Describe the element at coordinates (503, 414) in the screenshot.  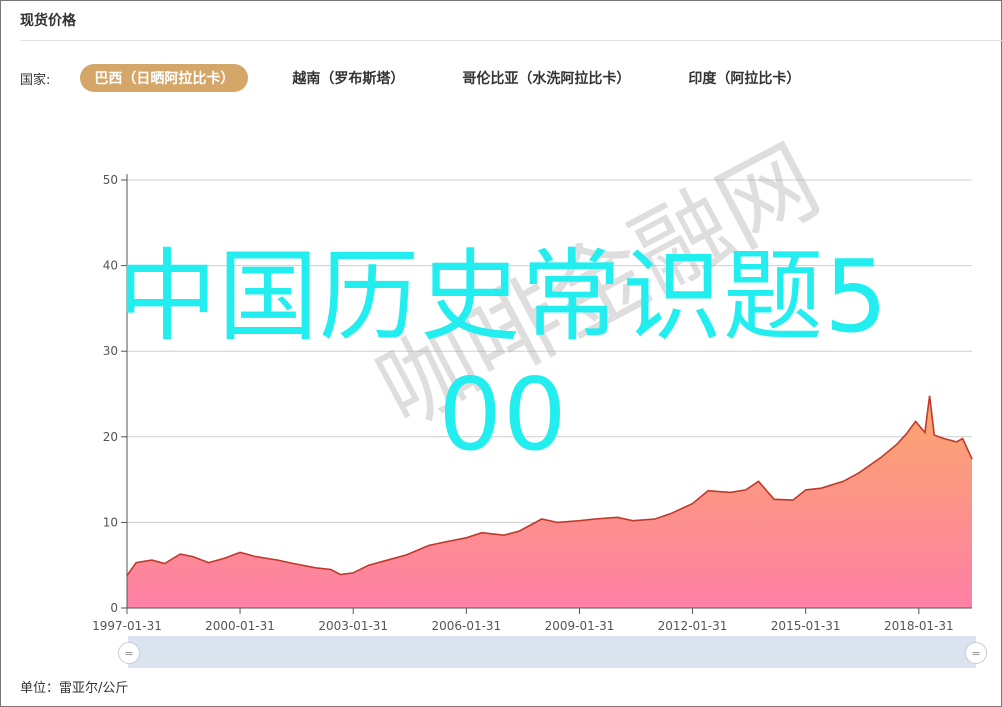
I see `overlay-title-line2: 00` at that location.